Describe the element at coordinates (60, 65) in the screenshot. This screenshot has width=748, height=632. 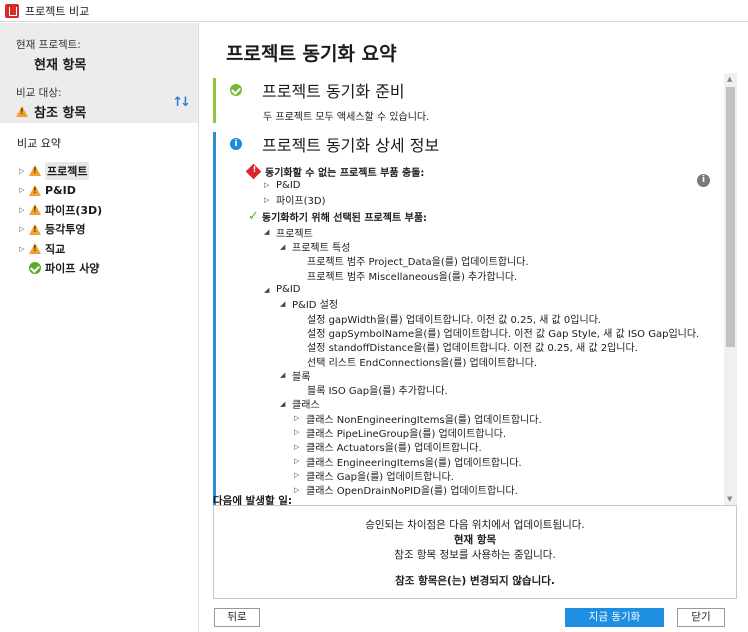
I see `current-project-value: 현재 항목` at that location.